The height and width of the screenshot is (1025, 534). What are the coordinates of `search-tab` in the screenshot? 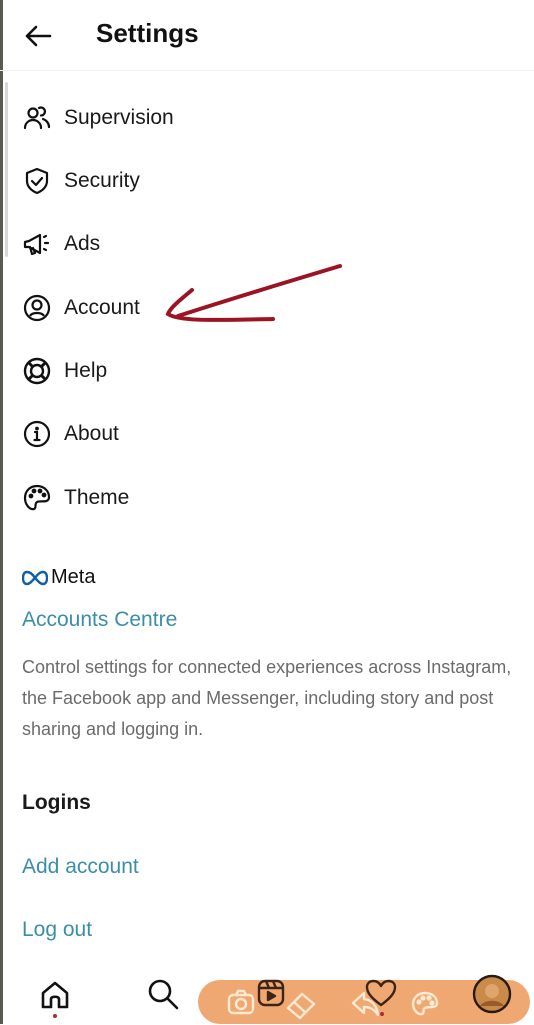 It's located at (163, 996).